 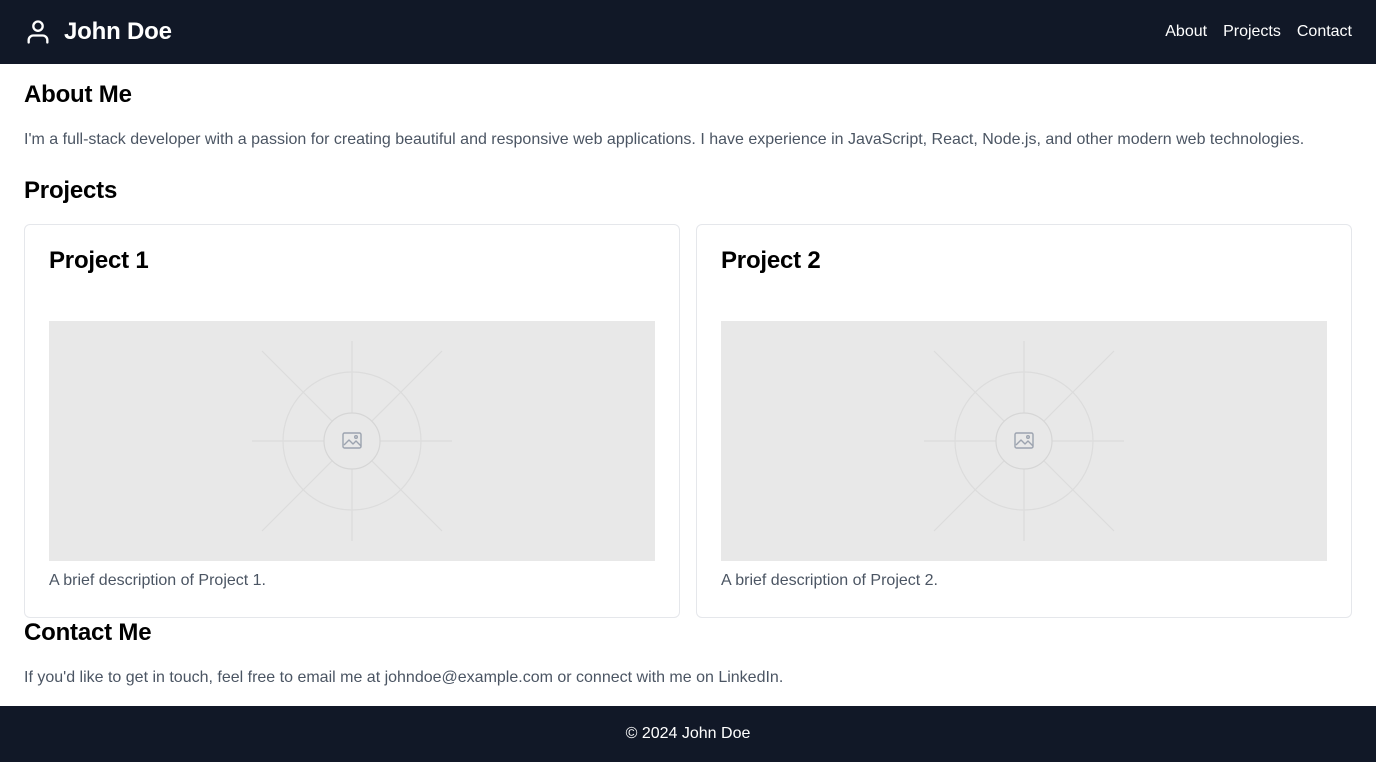 What do you see at coordinates (118, 31) in the screenshot?
I see `brand-name: John Doe` at bounding box center [118, 31].